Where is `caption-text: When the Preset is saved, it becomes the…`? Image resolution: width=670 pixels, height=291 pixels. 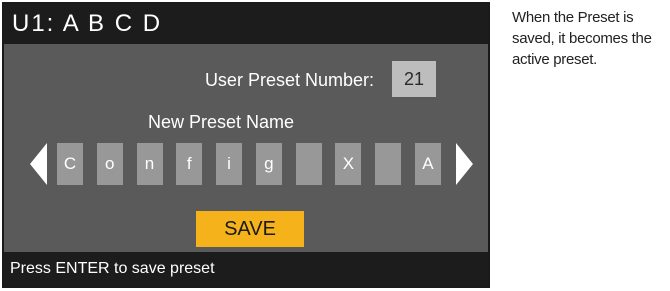
caption-text: When the Preset is saved, it becomes the… is located at coordinates (582, 38).